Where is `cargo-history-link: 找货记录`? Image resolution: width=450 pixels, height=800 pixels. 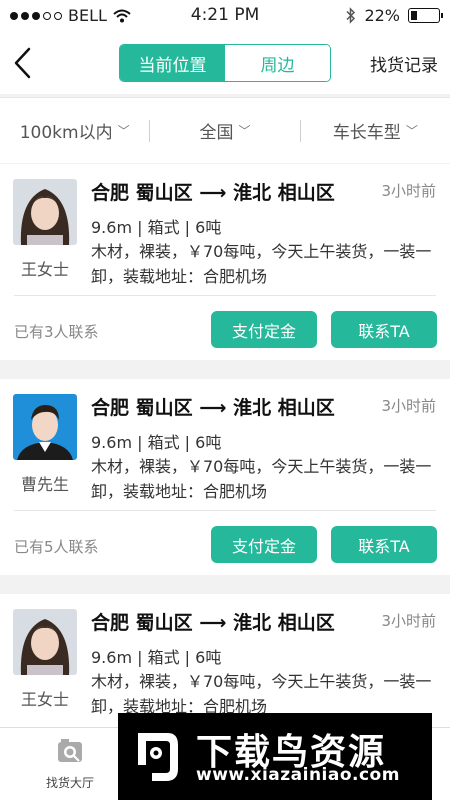
cargo-history-link: 找货记录 is located at coordinates (404, 63).